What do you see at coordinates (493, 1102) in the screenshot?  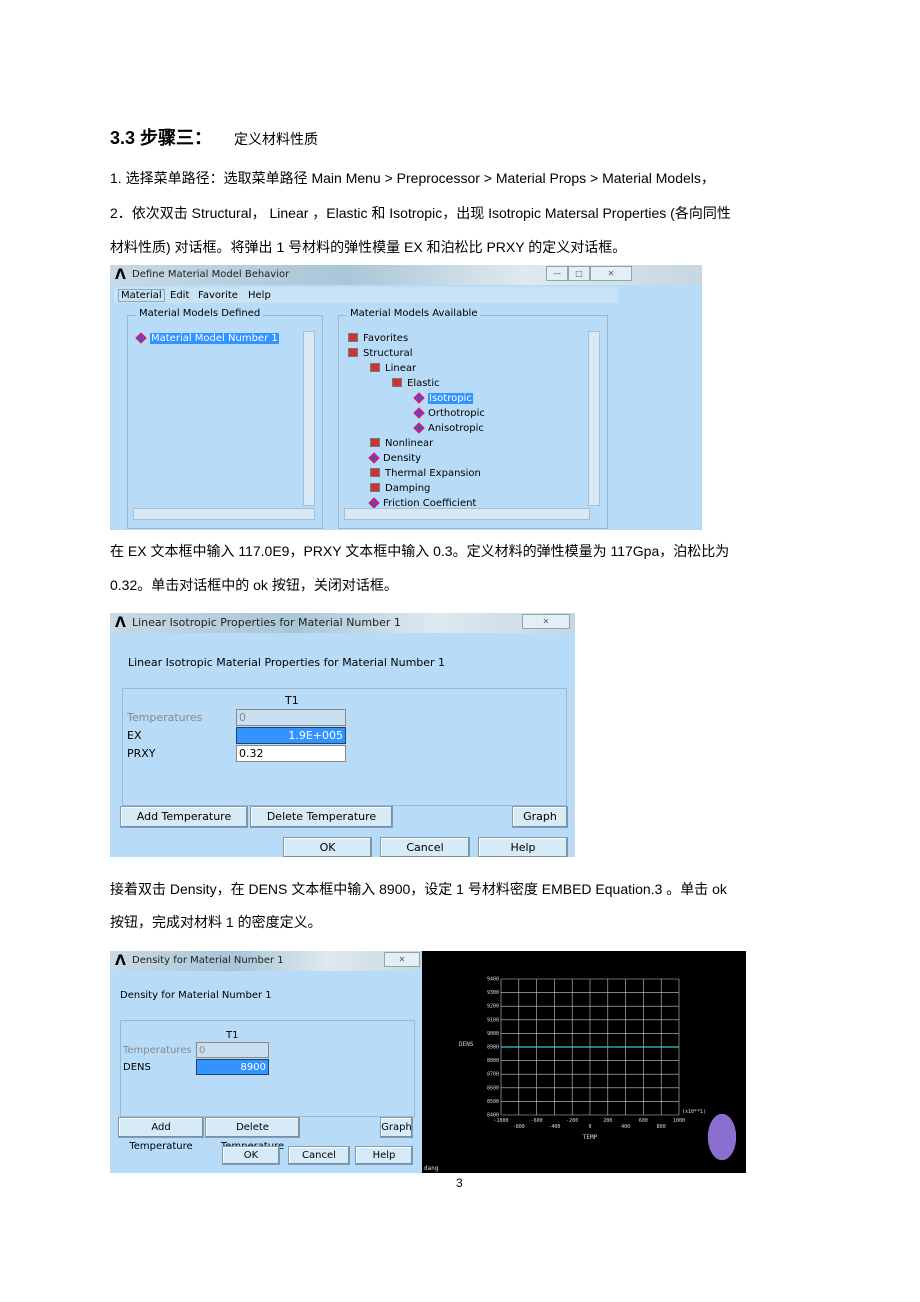 I see `y-tick-label: 8500` at bounding box center [493, 1102].